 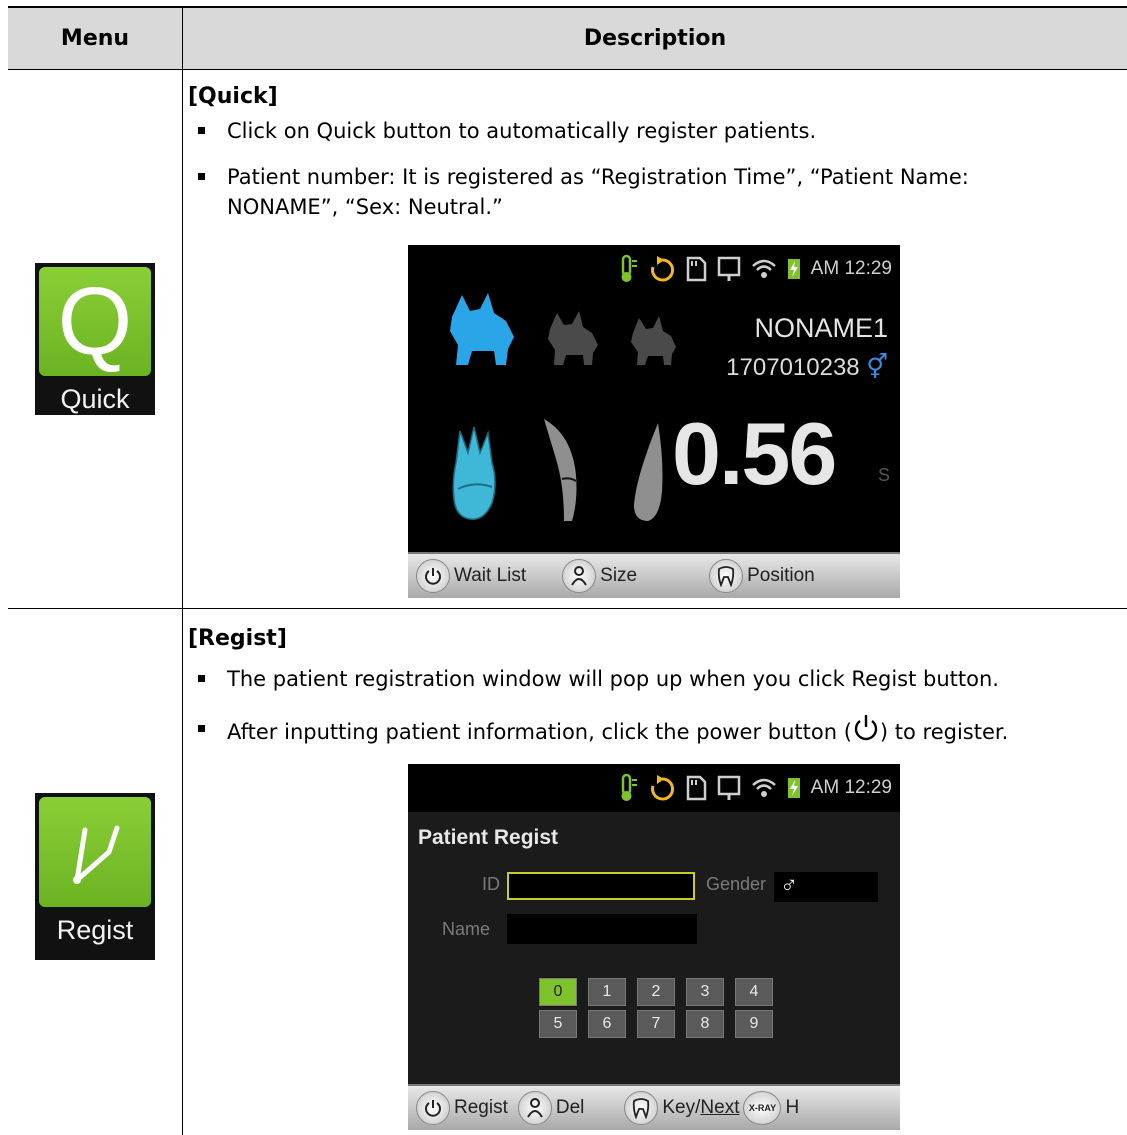 What do you see at coordinates (95, 399) in the screenshot?
I see `quick-icon-label: Quick` at bounding box center [95, 399].